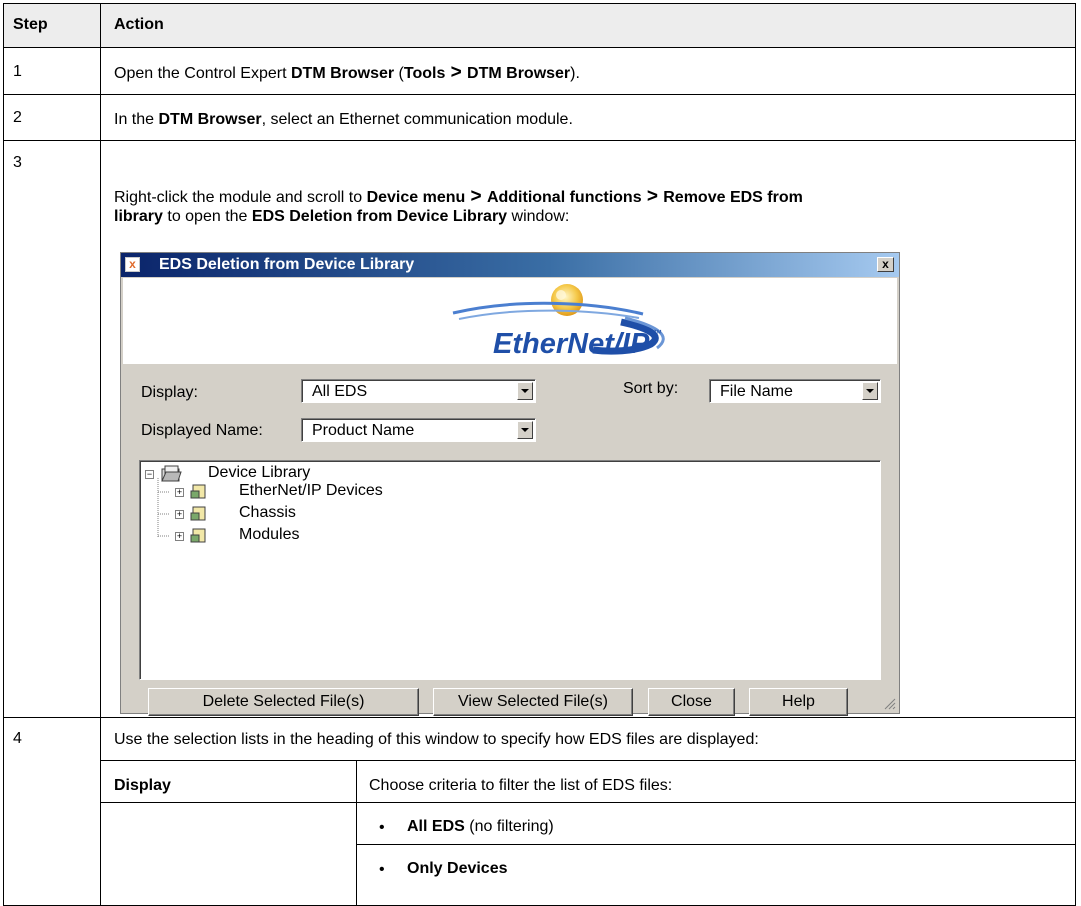 The image size is (1081, 906). I want to click on column-divider, so click(100, 454).